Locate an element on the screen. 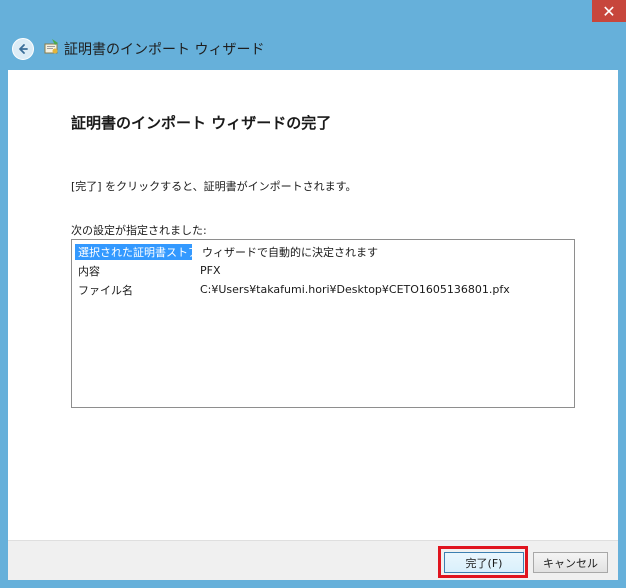  instruction-text: [完了] をクリックすると、証明書がインポートされます。 is located at coordinates (214, 186).